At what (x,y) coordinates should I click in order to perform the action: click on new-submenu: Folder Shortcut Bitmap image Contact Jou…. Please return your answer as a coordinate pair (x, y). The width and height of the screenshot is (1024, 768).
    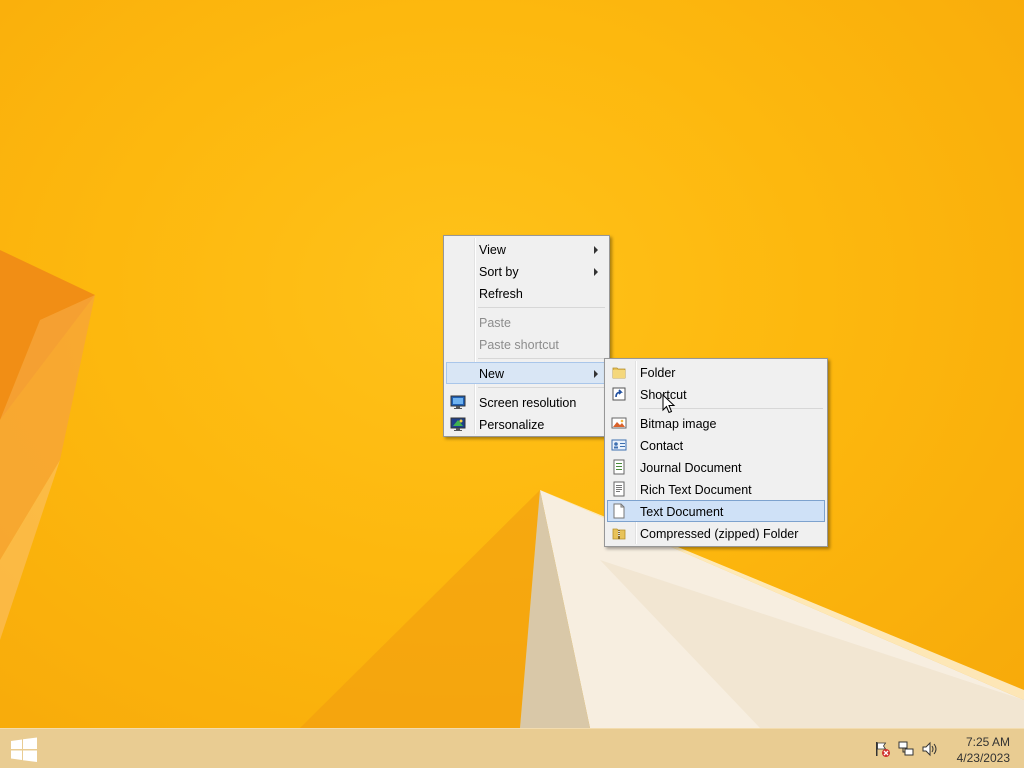
    Looking at the image, I should click on (716, 452).